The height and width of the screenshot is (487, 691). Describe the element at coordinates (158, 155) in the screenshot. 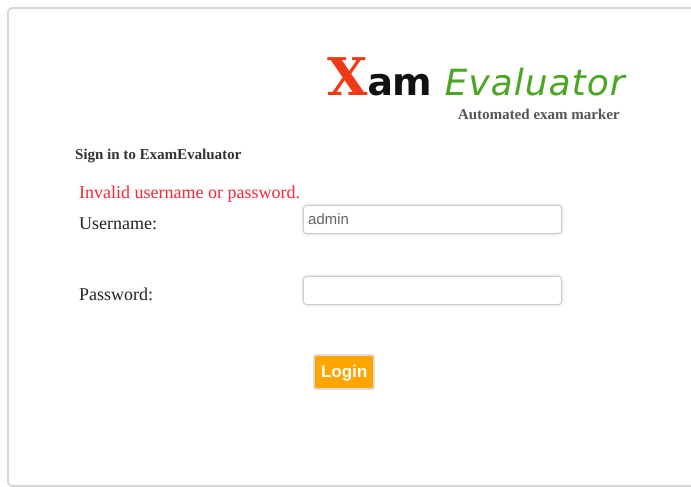

I see `sign-in-heading: Sign in to ExamEvaluator` at that location.